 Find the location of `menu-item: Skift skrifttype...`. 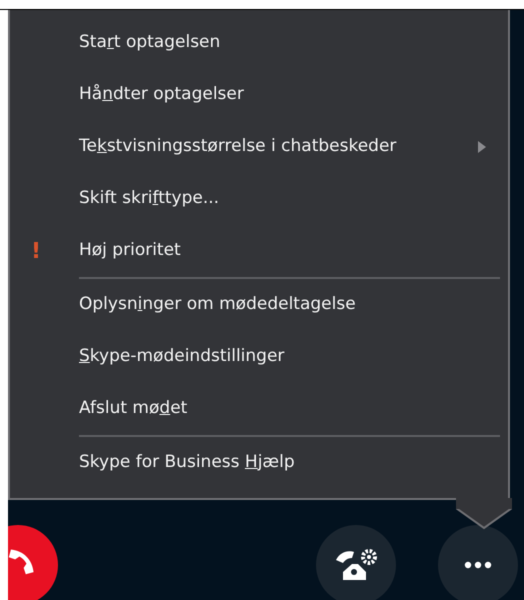

menu-item: Skift skrifttype... is located at coordinates (259, 199).